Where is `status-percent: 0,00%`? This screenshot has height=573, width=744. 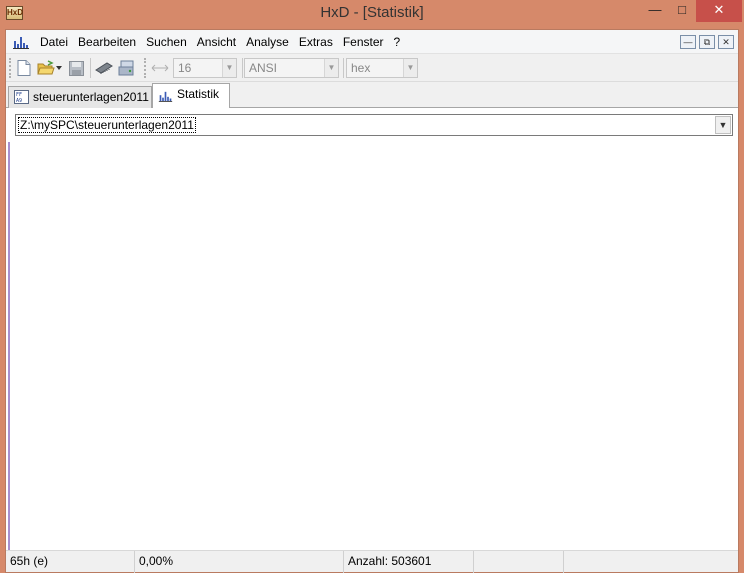 status-percent: 0,00% is located at coordinates (239, 562).